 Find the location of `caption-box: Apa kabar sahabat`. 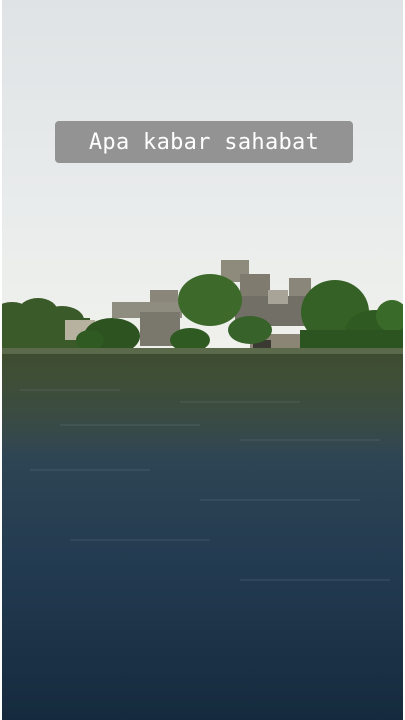

caption-box: Apa kabar sahabat is located at coordinates (204, 142).